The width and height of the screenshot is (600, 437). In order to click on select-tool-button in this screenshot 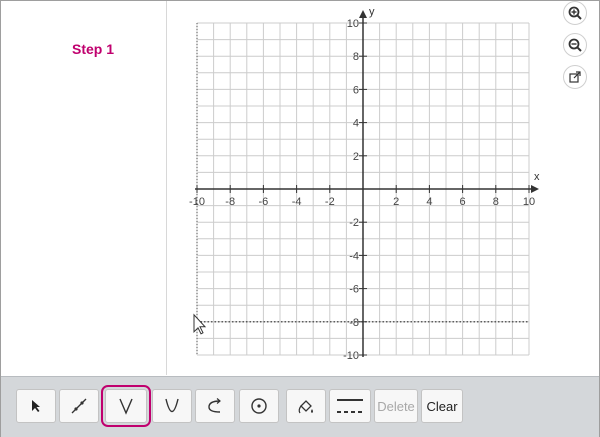, I will do `click(36, 406)`.